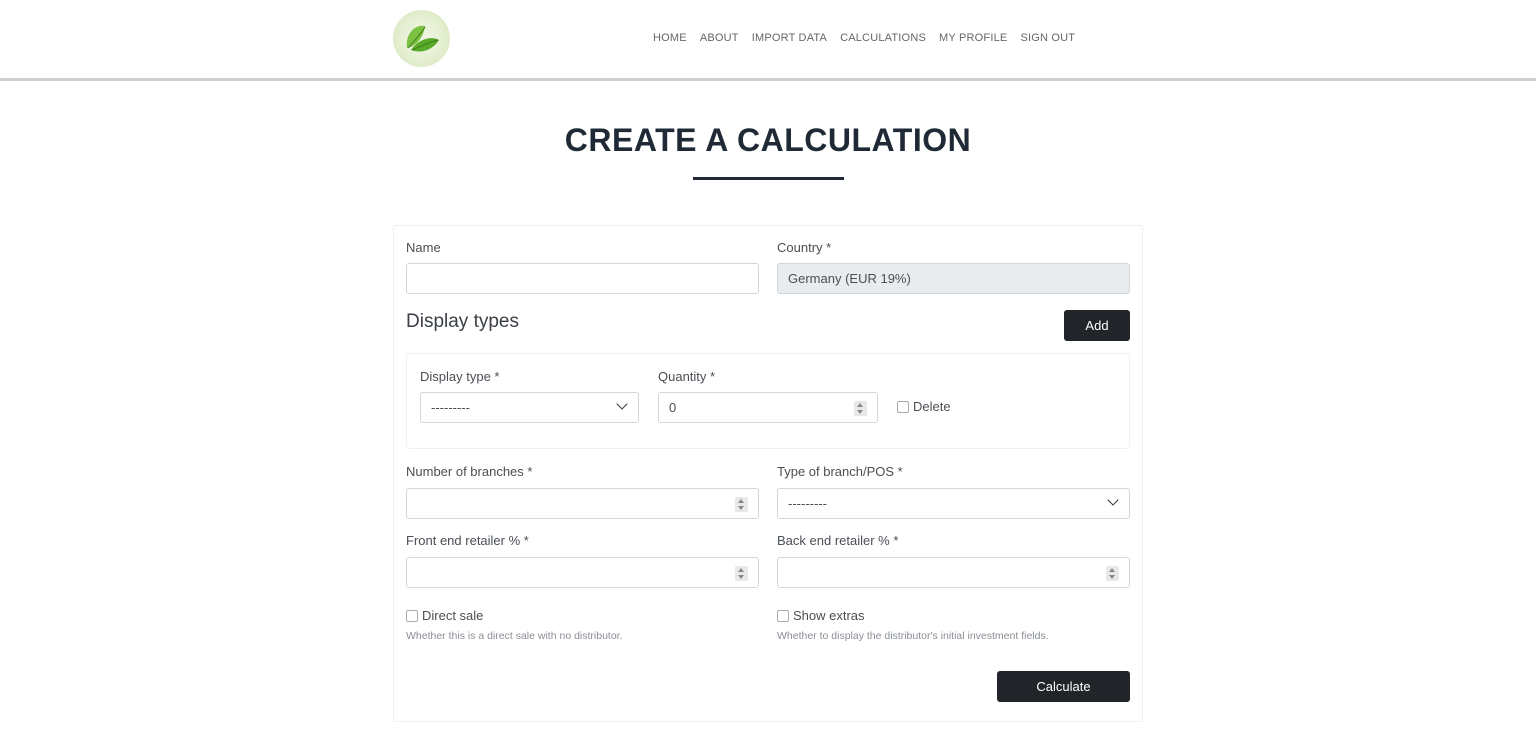 Image resolution: width=1536 pixels, height=754 pixels. Describe the element at coordinates (768, 79) in the screenshot. I see `header-divider` at that location.